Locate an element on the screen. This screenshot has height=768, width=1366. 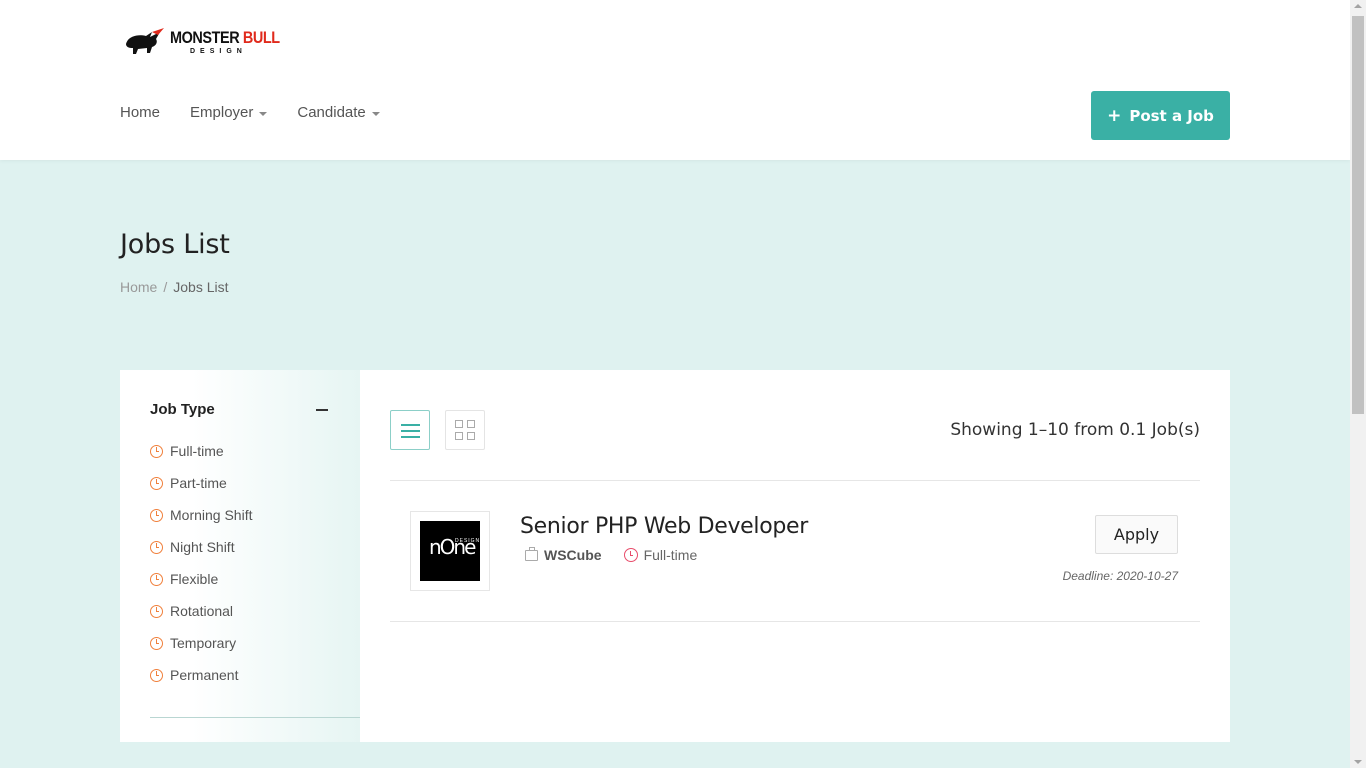
results-count: Showing 1–10 from 0.1 Job(s) is located at coordinates (1075, 430).